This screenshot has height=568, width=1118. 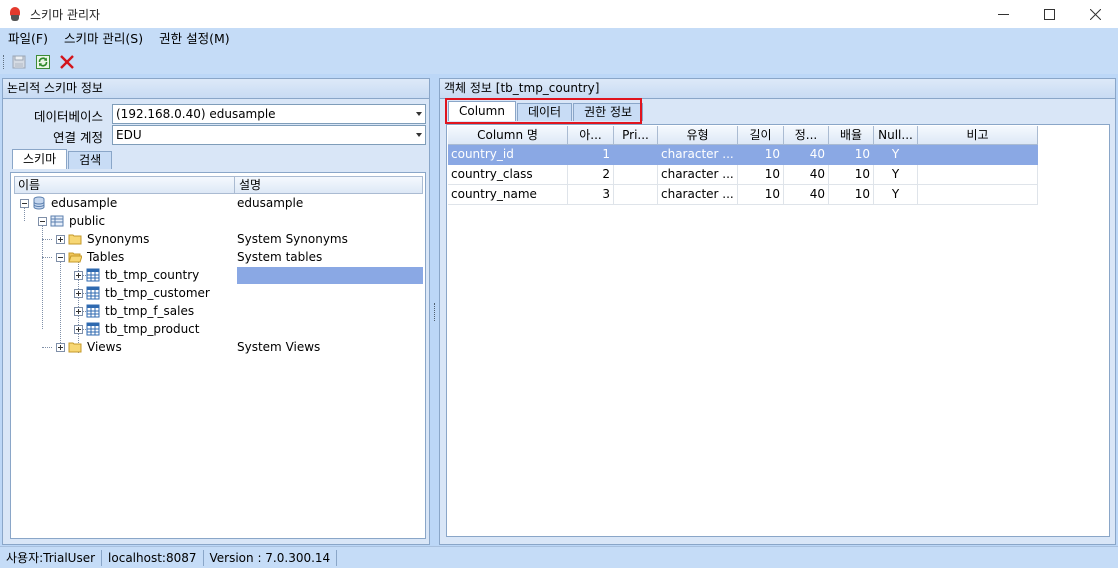 What do you see at coordinates (105, 257) in the screenshot?
I see `tree-item-label: Tables` at bounding box center [105, 257].